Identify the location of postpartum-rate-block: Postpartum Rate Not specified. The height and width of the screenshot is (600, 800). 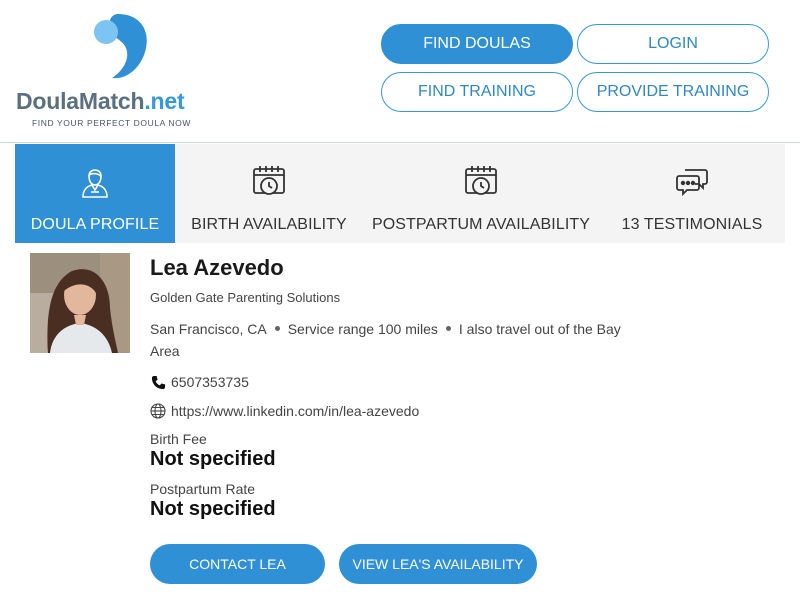
(390, 501).